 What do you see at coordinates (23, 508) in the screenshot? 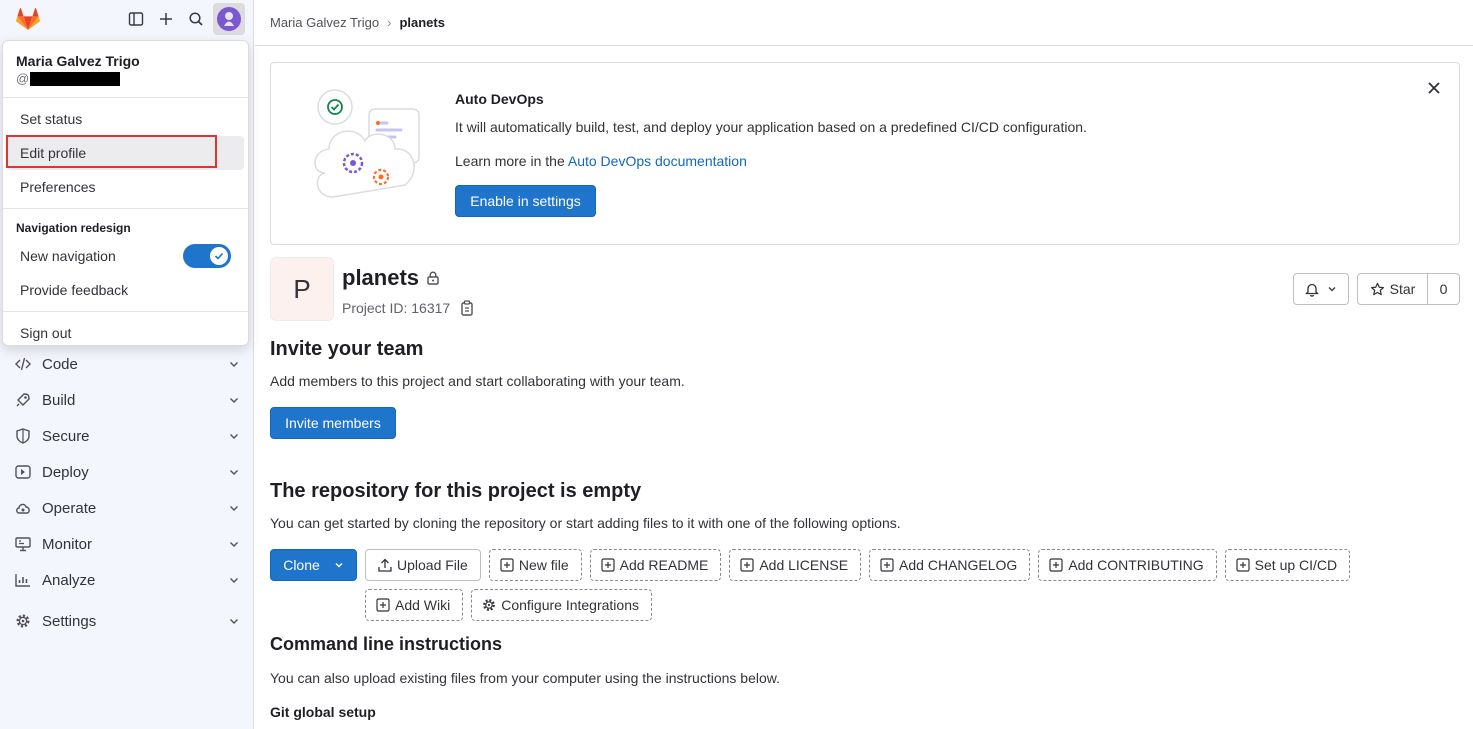
I see `cloud-gear-icon` at bounding box center [23, 508].